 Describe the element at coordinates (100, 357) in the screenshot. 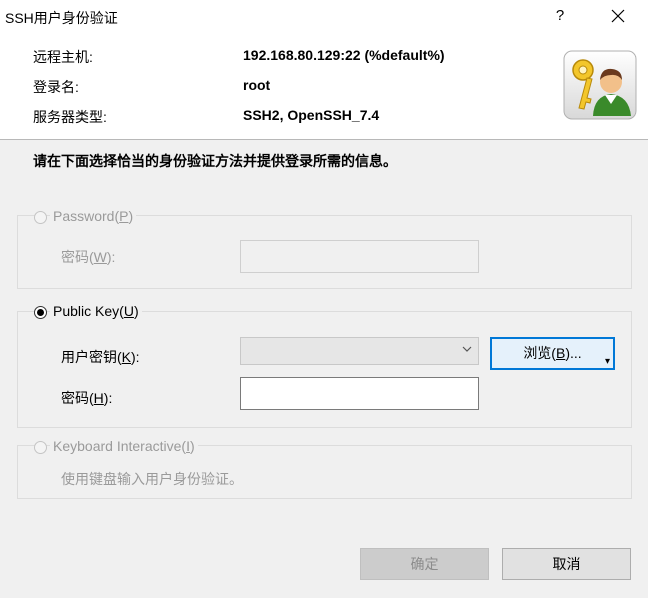

I see `user-key-label: 用户密钥(K):` at that location.